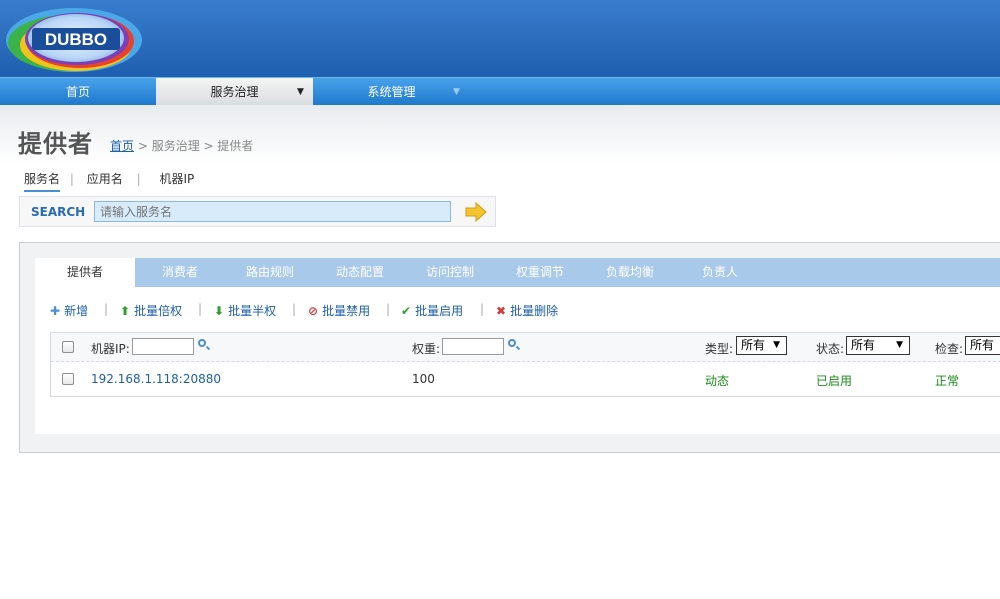 This screenshot has width=1000, height=599. I want to click on check-icon: ✔, so click(406, 311).